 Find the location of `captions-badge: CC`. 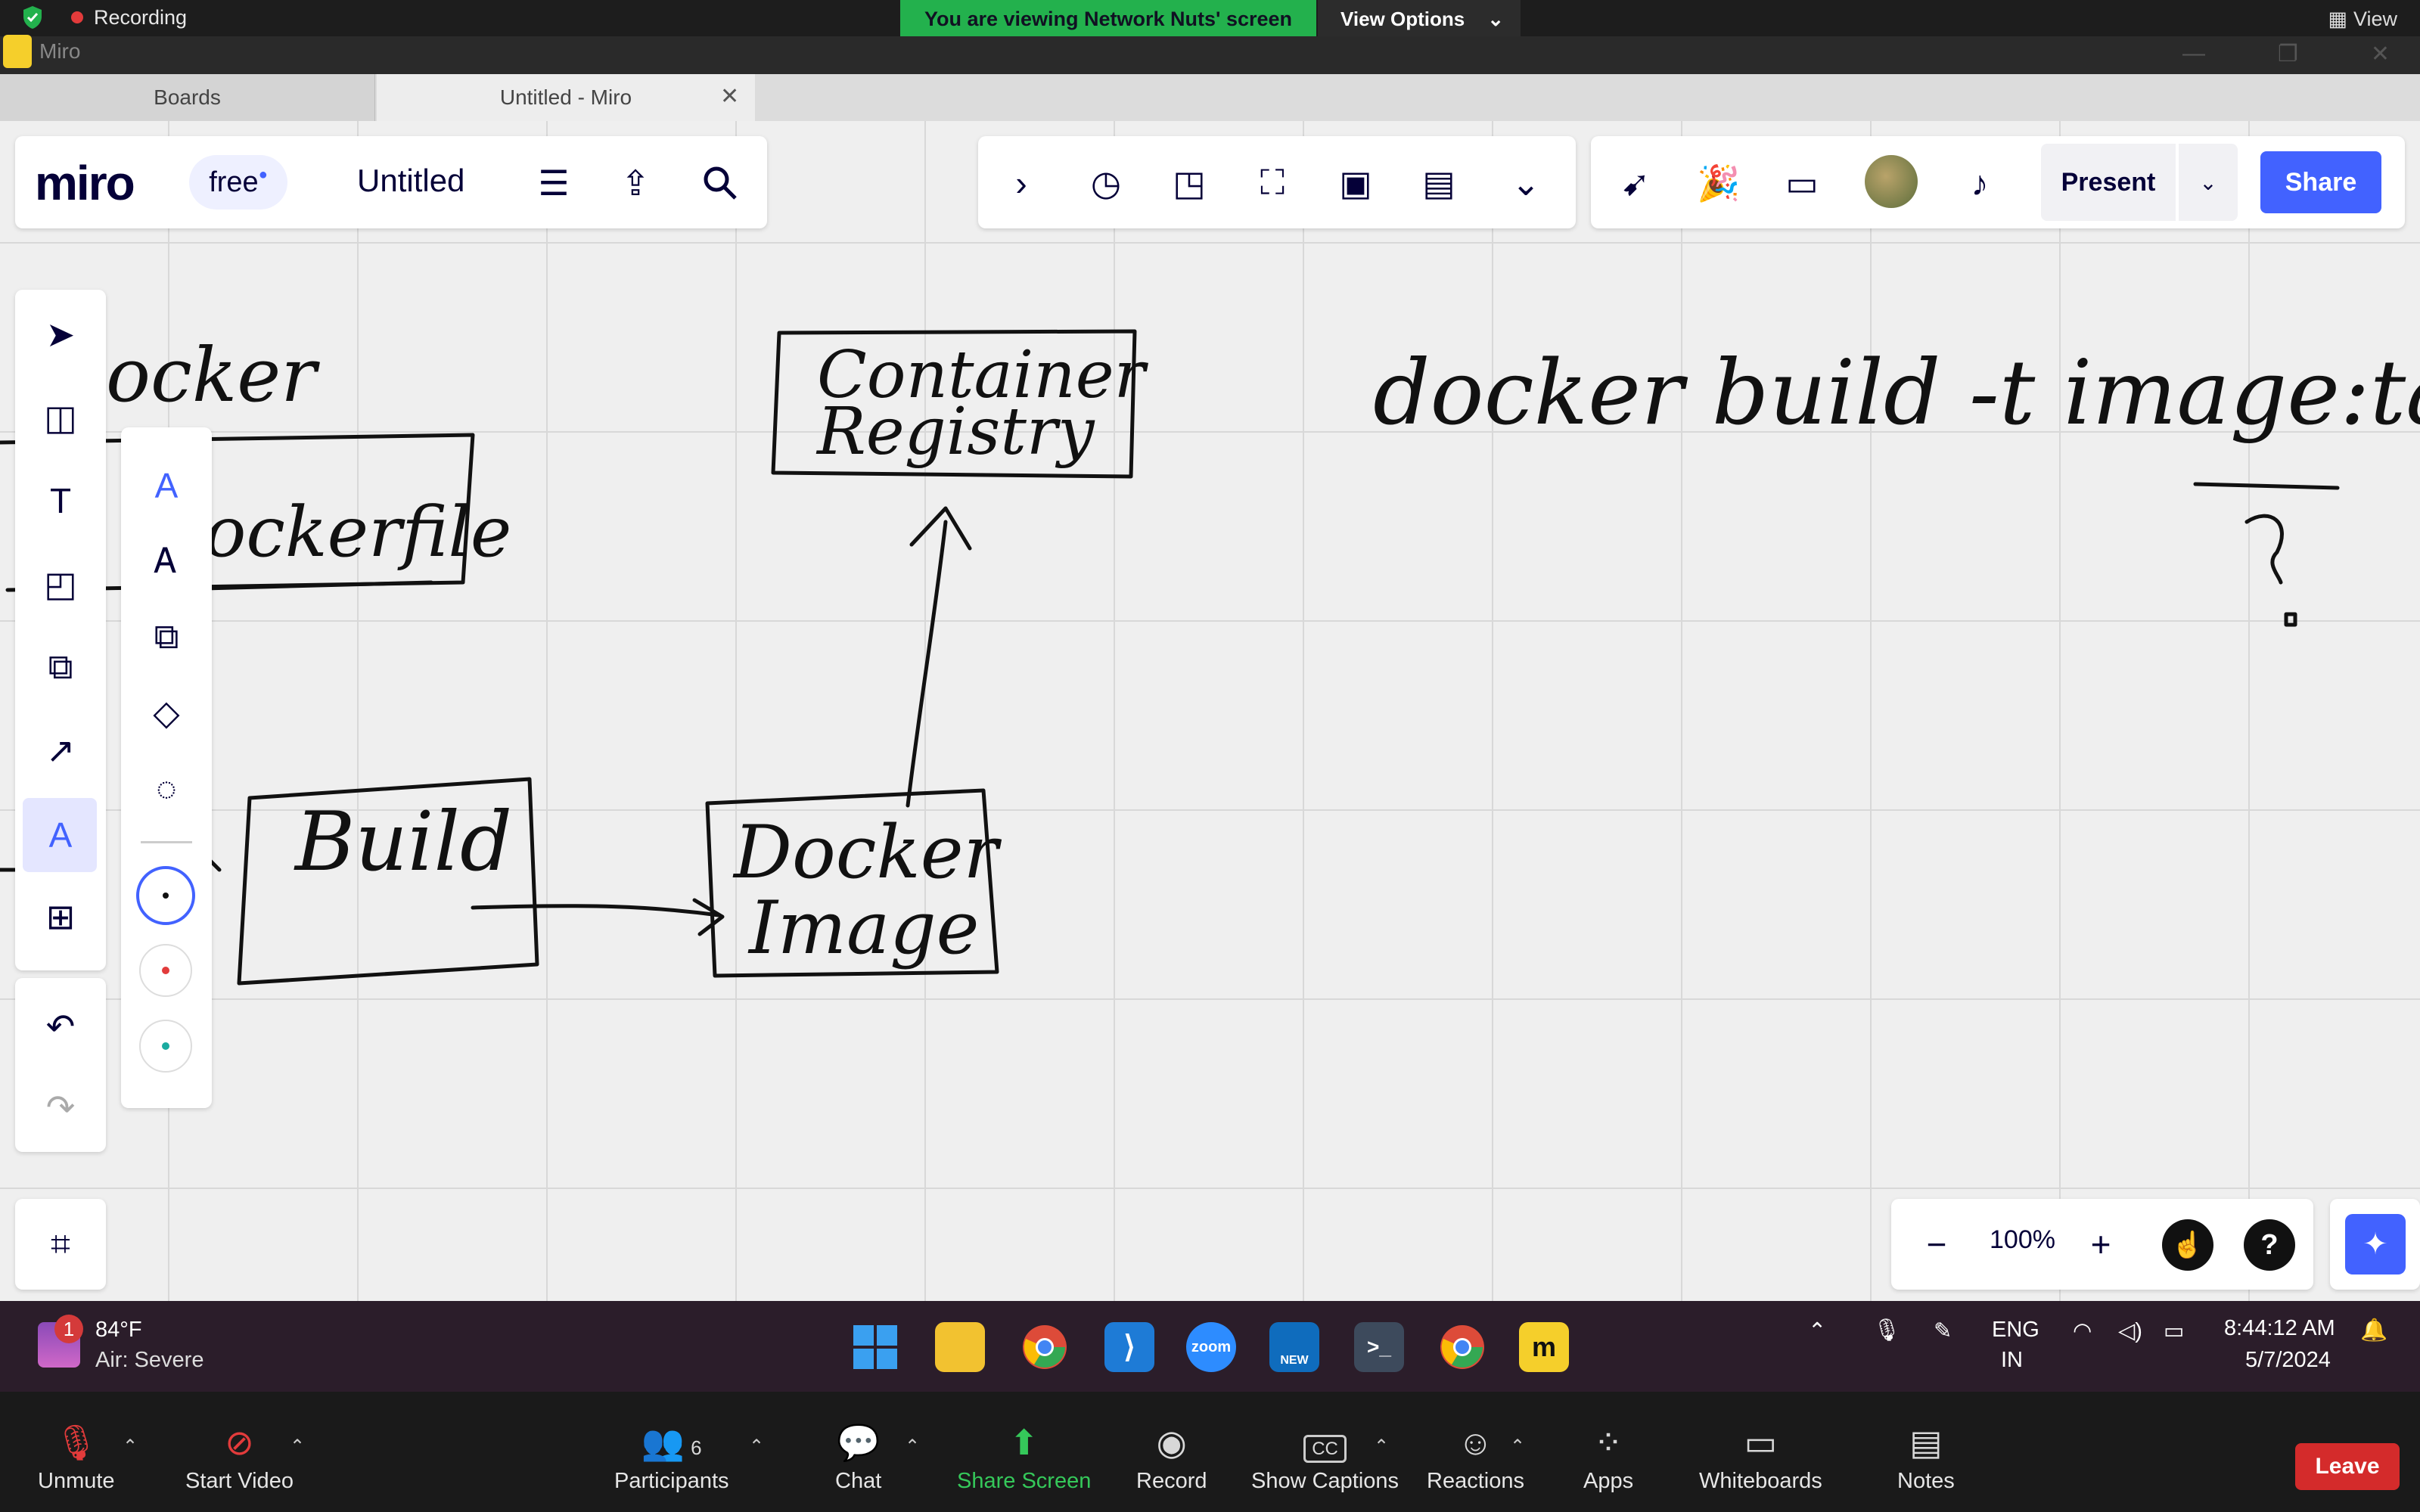

captions-badge: CC is located at coordinates (1325, 1449).